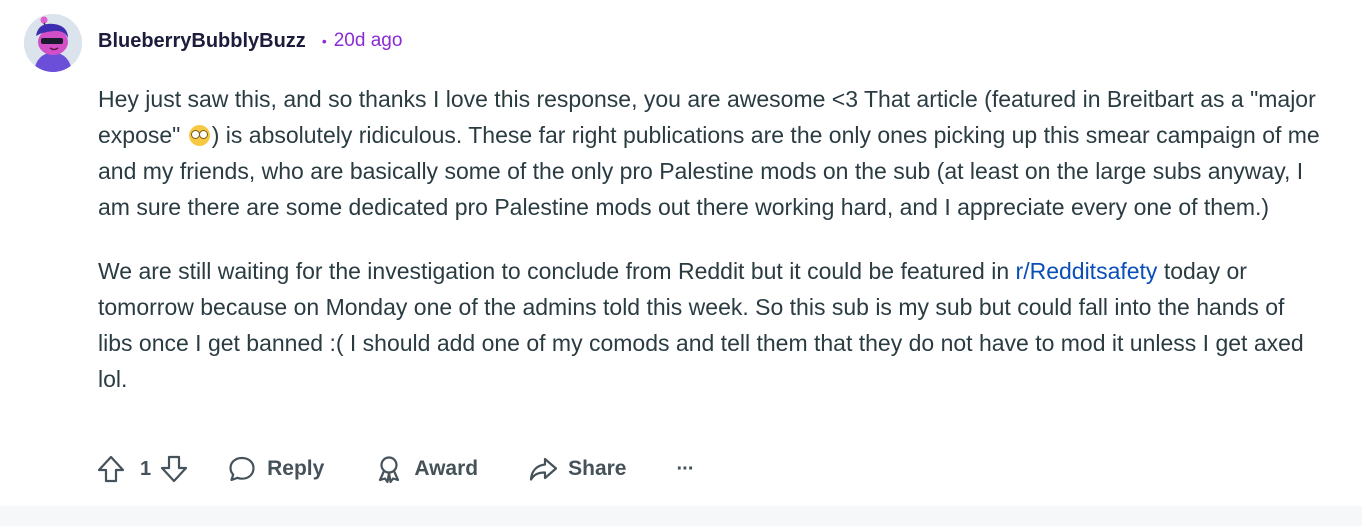  I want to click on share-button: Share, so click(577, 469).